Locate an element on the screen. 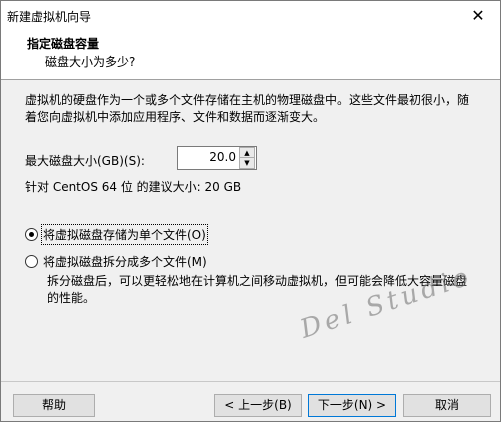 This screenshot has height=422, width=501. radio-single-file: 将虚拟磁盘存储为单个文件(O) is located at coordinates (116, 234).